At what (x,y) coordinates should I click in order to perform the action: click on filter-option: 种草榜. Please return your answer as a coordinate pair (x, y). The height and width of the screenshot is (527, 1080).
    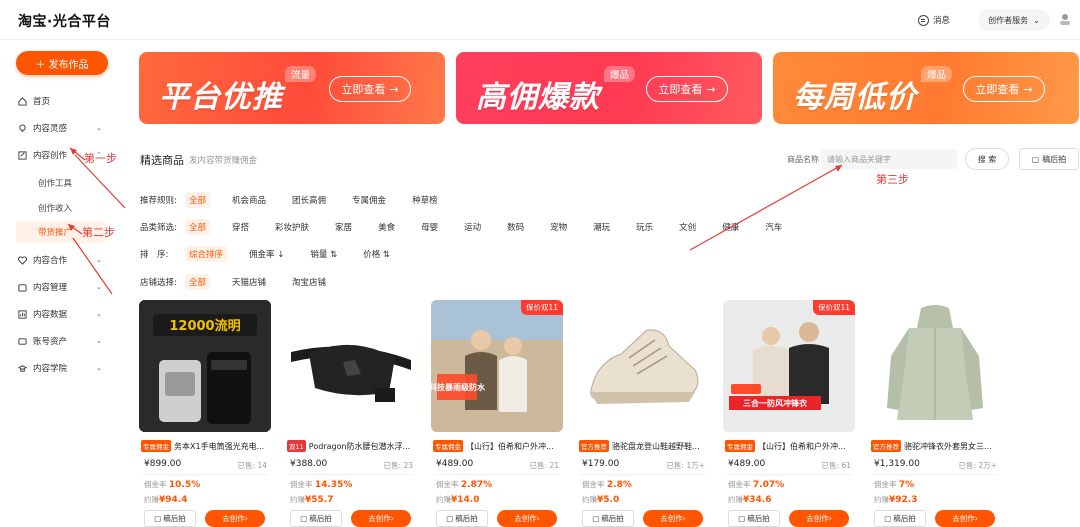
    Looking at the image, I should click on (425, 200).